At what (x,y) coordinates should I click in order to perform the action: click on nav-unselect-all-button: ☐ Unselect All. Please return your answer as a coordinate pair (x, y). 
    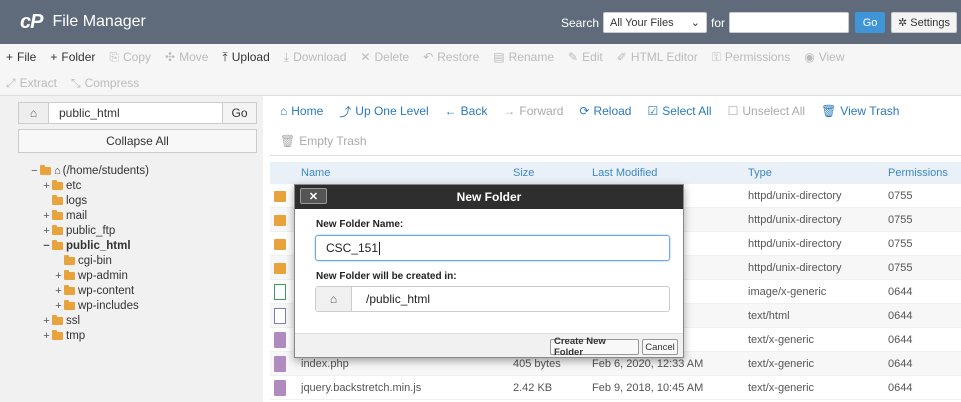
    Looking at the image, I should click on (766, 111).